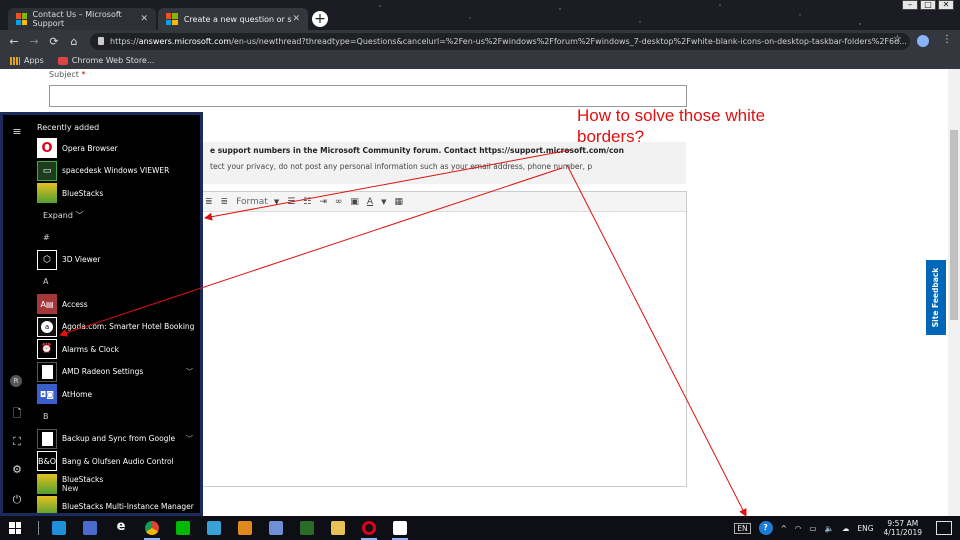  What do you see at coordinates (118, 282) in the screenshot?
I see `letter-header-a: A` at bounding box center [118, 282].